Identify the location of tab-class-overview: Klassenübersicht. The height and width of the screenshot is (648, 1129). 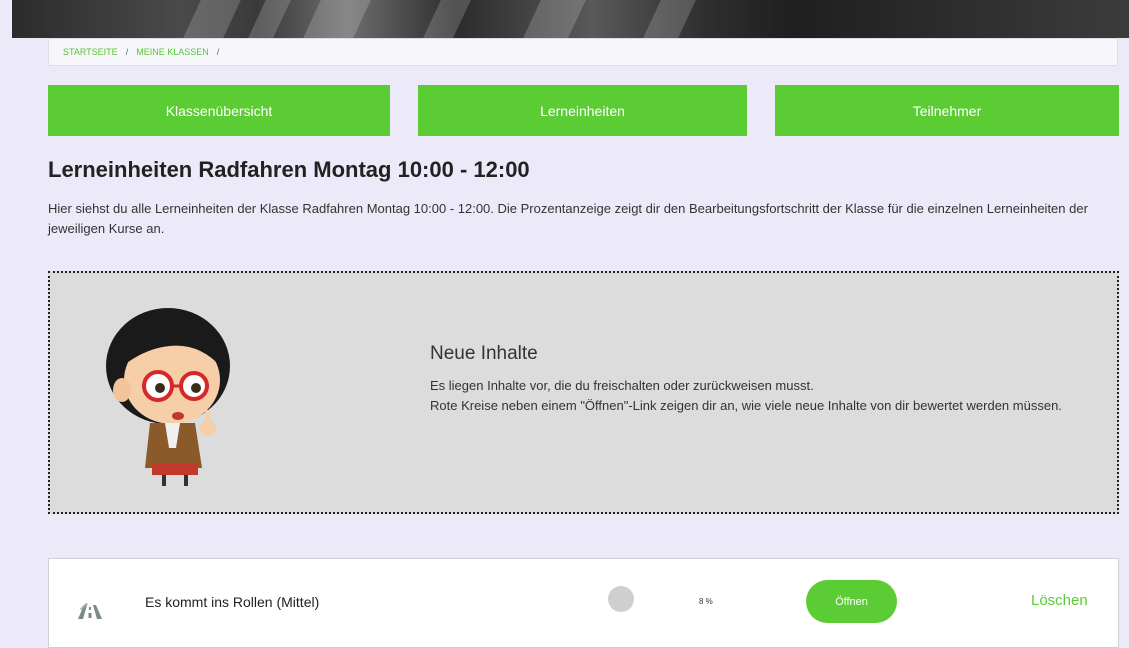
(219, 110).